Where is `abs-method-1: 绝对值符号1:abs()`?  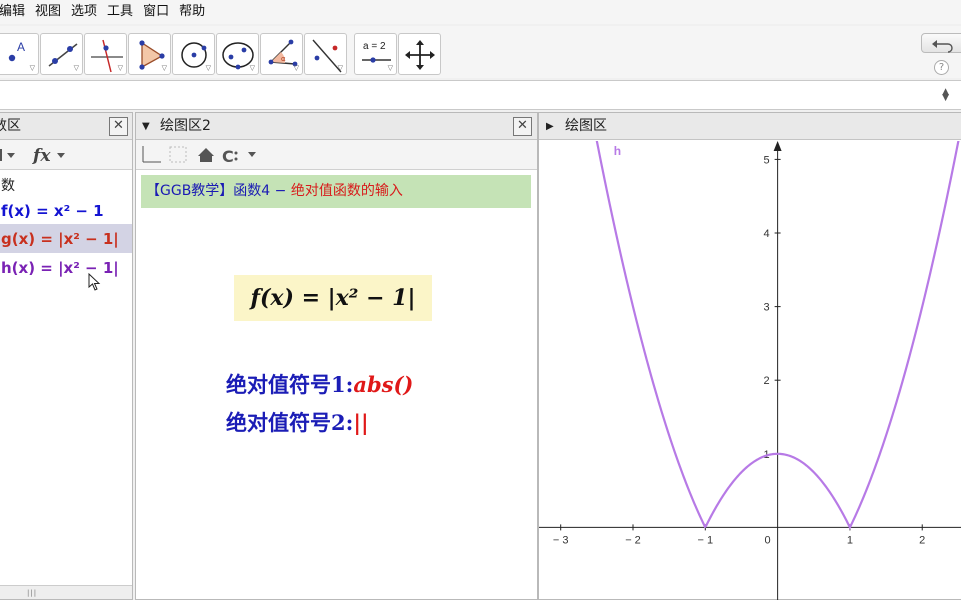 abs-method-1: 绝对值符号1:abs() is located at coordinates (319, 384).